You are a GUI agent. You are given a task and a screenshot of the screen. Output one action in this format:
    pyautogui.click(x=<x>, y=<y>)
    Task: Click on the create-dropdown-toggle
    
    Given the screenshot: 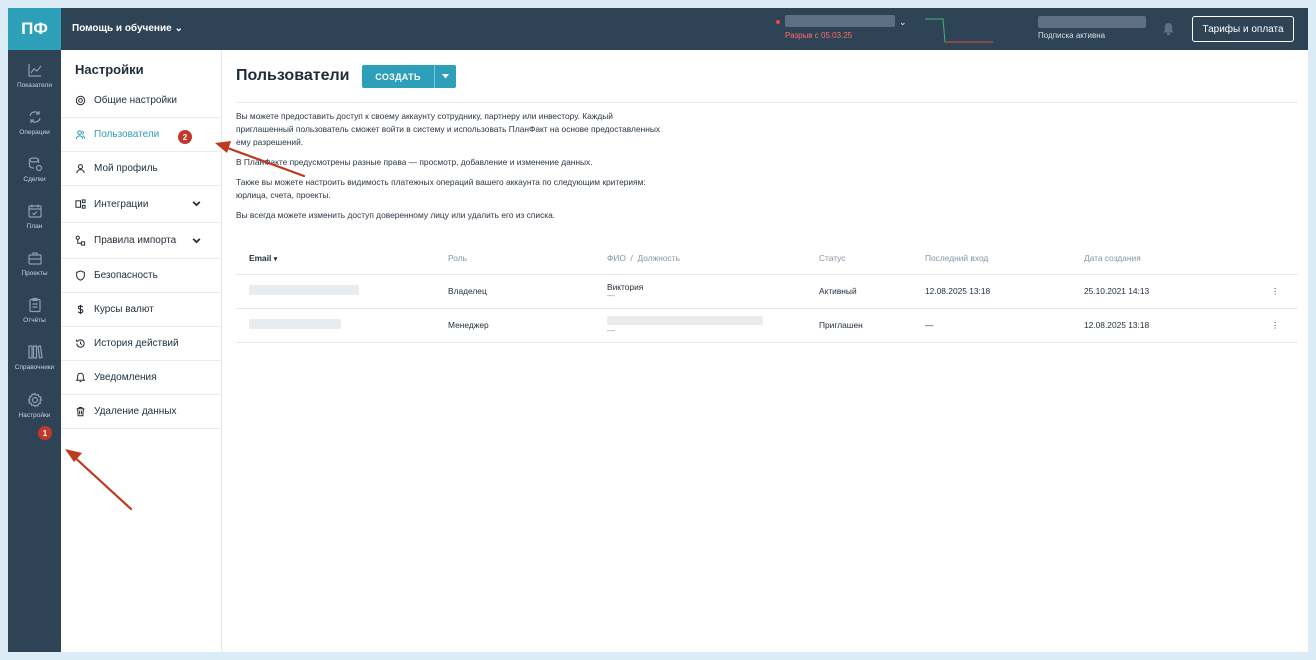 What is the action you would take?
    pyautogui.click(x=445, y=76)
    